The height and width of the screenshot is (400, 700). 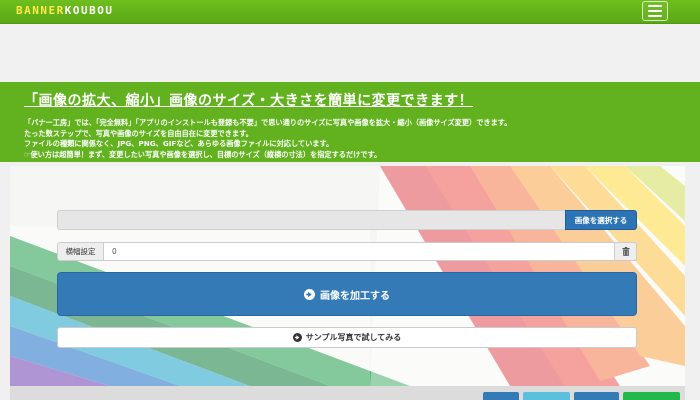 I want to click on navbar: BANNERKOUBOU, so click(x=350, y=12).